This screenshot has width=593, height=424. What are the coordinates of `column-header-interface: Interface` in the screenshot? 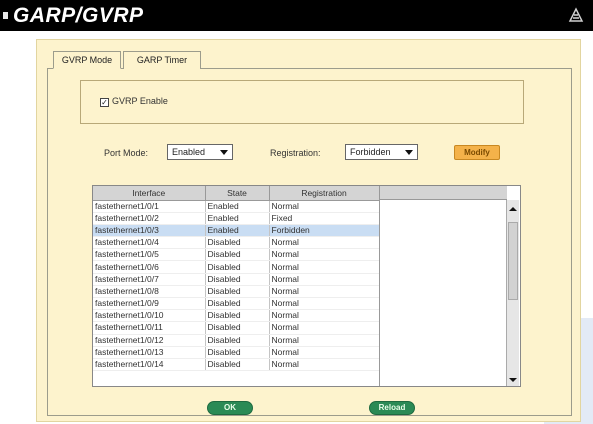 It's located at (149, 193).